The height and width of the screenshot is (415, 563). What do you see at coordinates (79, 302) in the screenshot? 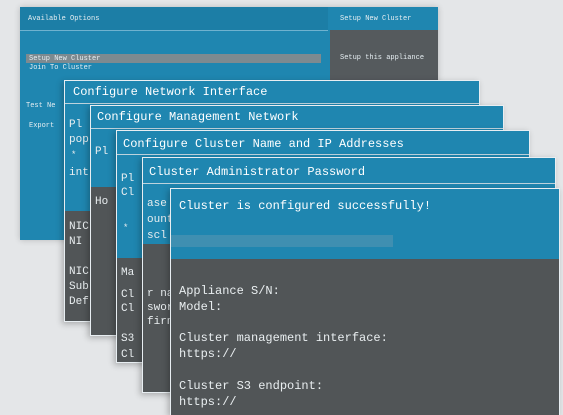
I see `default-gateway-line: Def` at bounding box center [79, 302].